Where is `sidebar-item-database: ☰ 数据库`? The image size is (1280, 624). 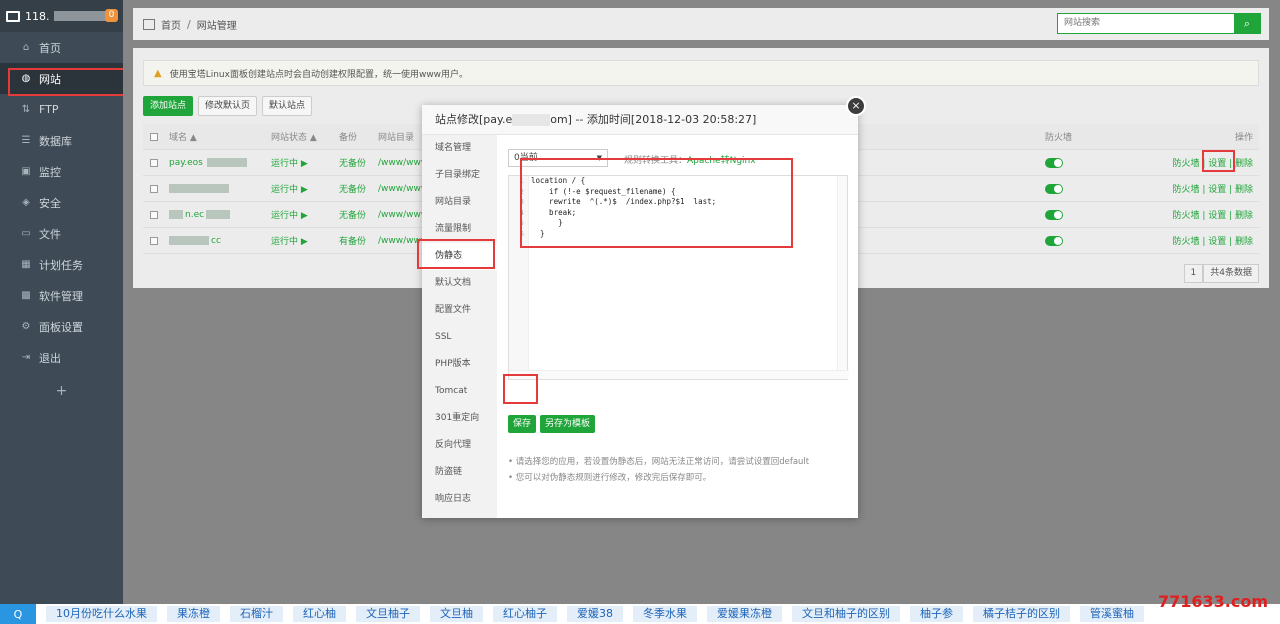
sidebar-item-database: ☰ 数据库 is located at coordinates (61, 140).